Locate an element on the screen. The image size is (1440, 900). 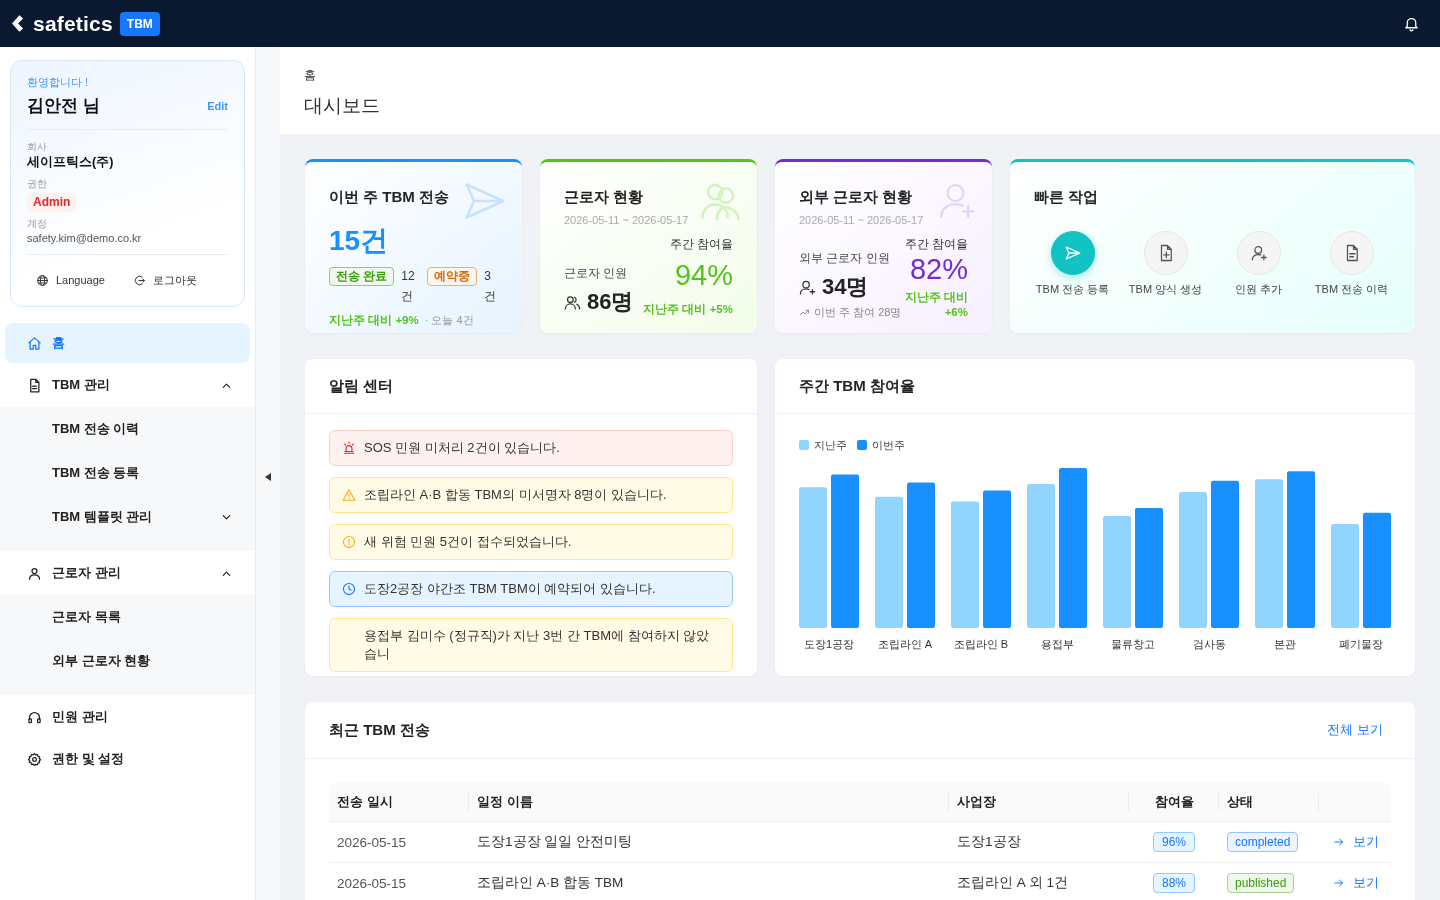
column-header: 상태 is located at coordinates (1269, 802).